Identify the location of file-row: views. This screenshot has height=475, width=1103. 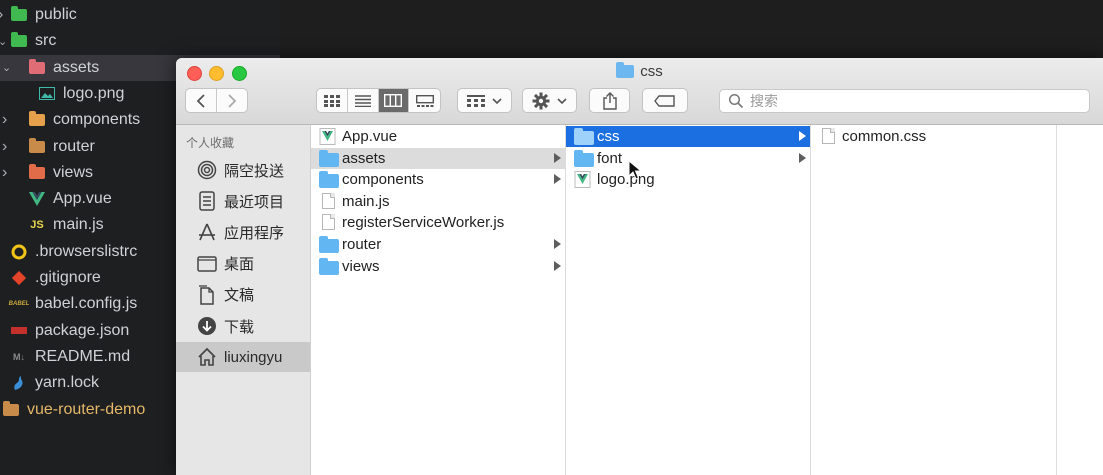
(438, 266).